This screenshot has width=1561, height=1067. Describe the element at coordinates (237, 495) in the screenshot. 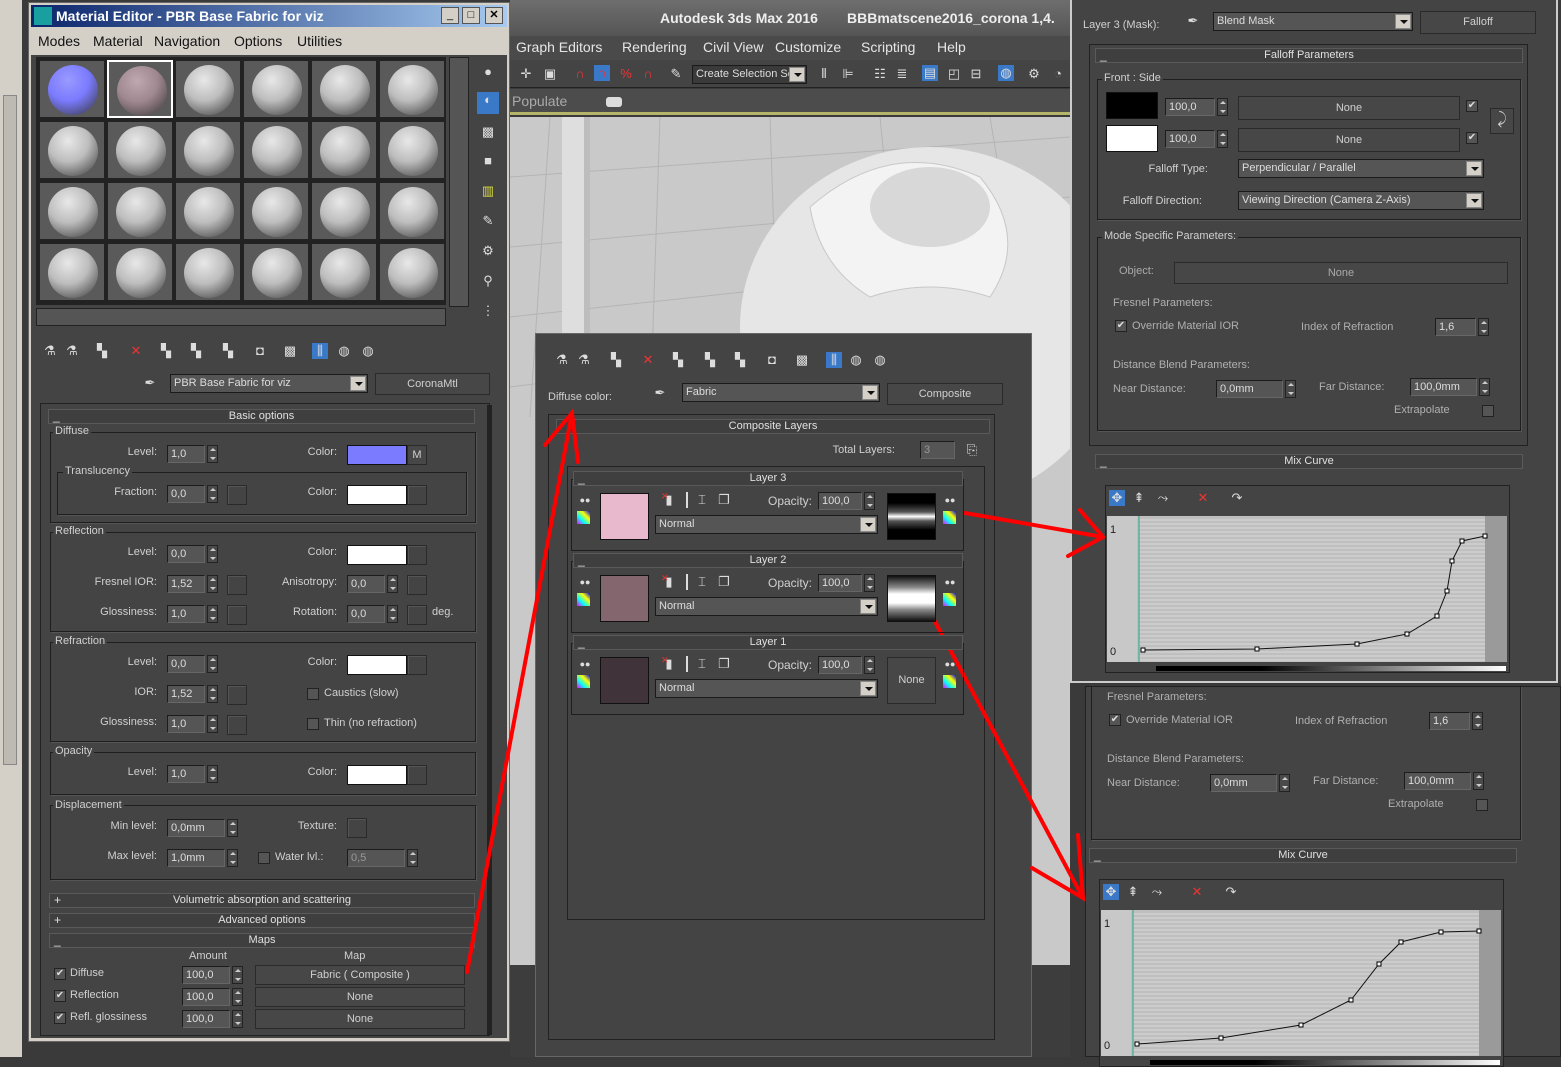

I see `fraction-map-button` at that location.